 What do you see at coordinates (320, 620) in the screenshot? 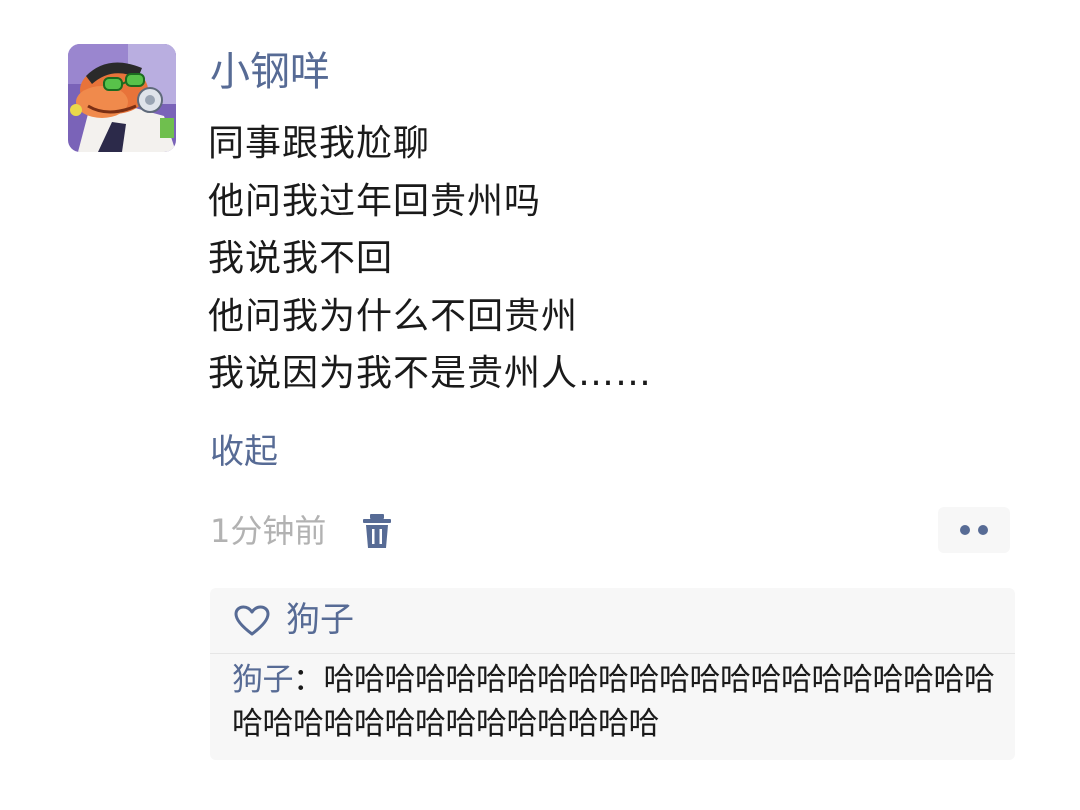
I see `liker-name: 狗子` at bounding box center [320, 620].